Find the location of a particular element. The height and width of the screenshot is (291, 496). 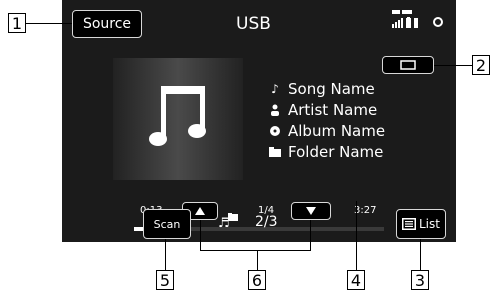

folder-down-button is located at coordinates (311, 211).